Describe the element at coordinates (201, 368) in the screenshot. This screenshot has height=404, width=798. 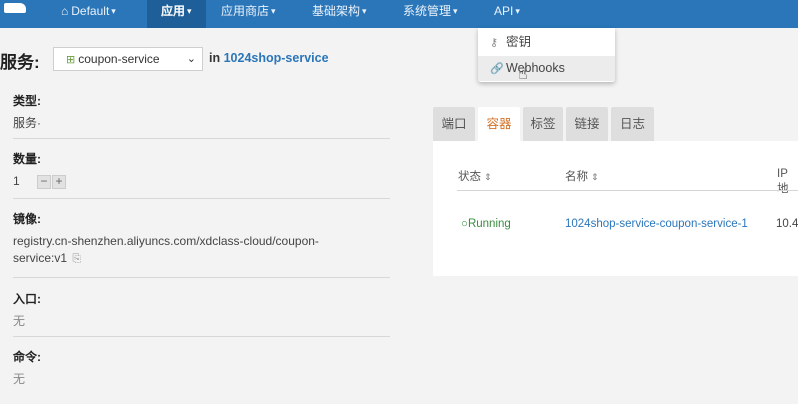
I see `detail-command: 命令: 无` at that location.